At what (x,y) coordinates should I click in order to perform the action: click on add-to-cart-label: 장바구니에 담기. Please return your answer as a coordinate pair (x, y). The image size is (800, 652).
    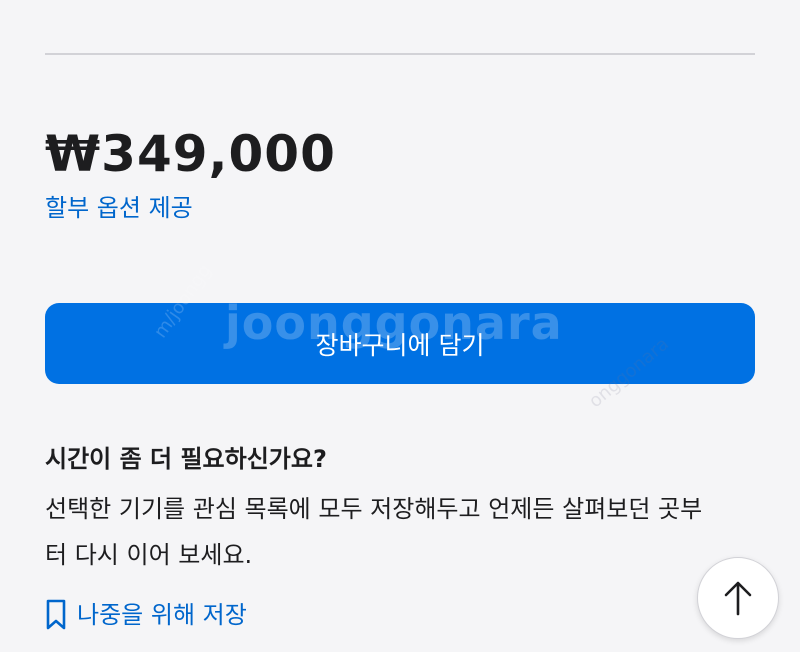
    Looking at the image, I should click on (400, 345).